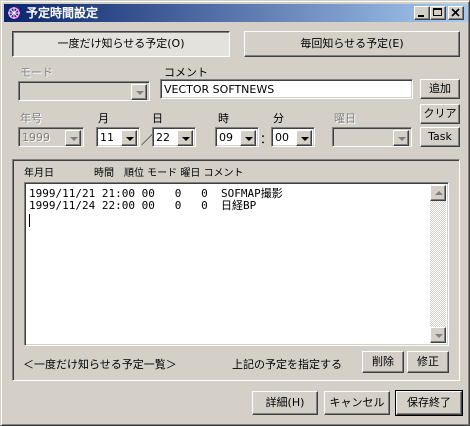 The image size is (470, 426). I want to click on month-label: 月, so click(103, 118).